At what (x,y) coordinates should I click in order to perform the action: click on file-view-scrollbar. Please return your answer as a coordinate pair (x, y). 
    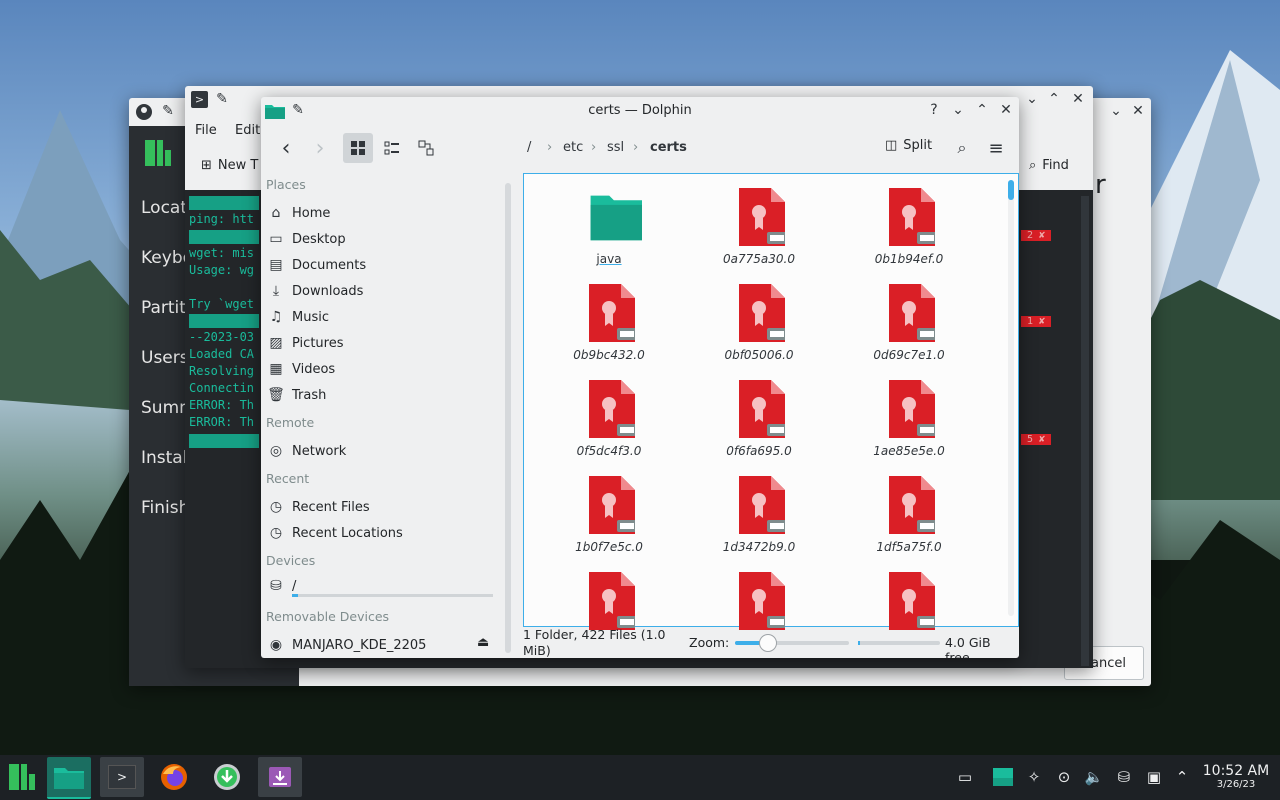
    Looking at the image, I should click on (1011, 398).